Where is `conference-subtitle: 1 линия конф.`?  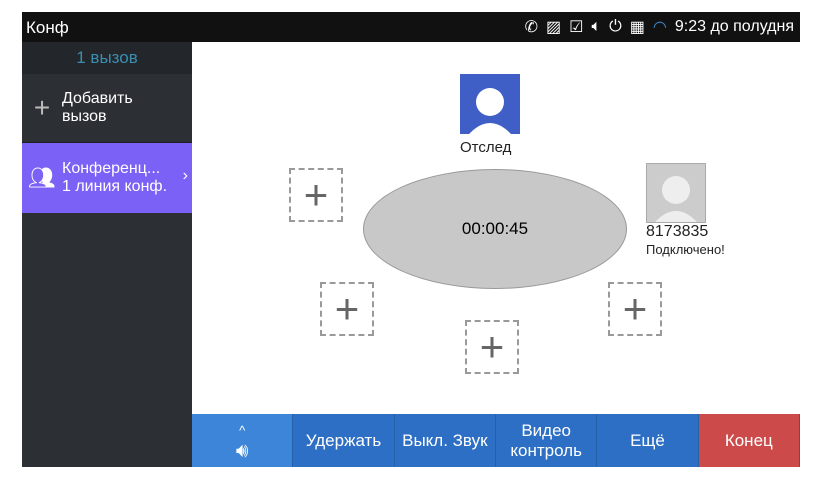 conference-subtitle: 1 линия конф. is located at coordinates (115, 186).